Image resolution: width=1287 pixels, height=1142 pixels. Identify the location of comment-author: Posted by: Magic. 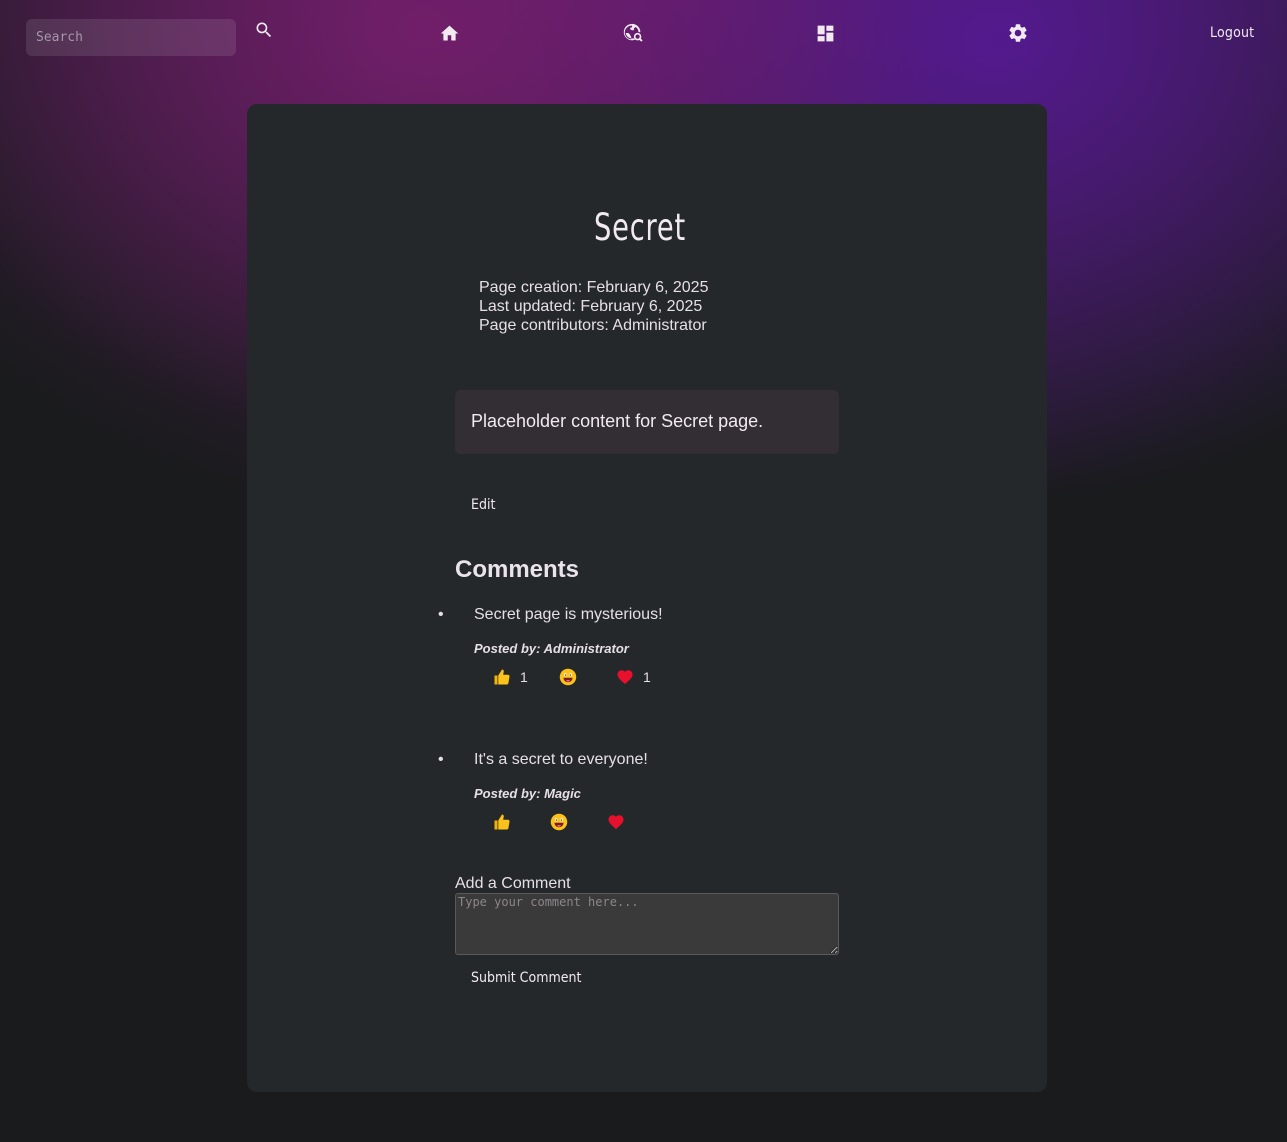
(527, 793).